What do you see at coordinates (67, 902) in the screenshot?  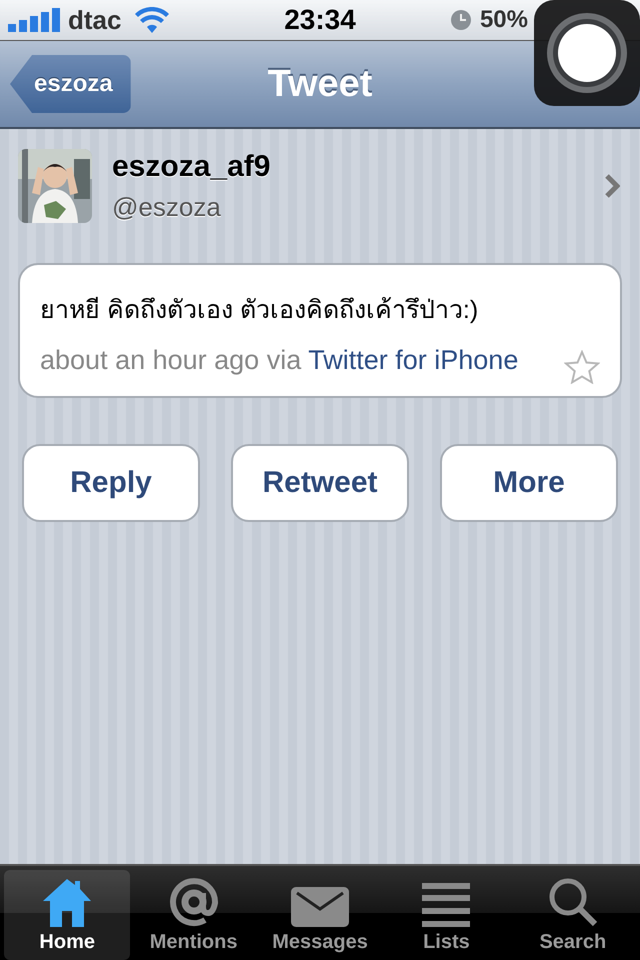 I see `home-icon` at bounding box center [67, 902].